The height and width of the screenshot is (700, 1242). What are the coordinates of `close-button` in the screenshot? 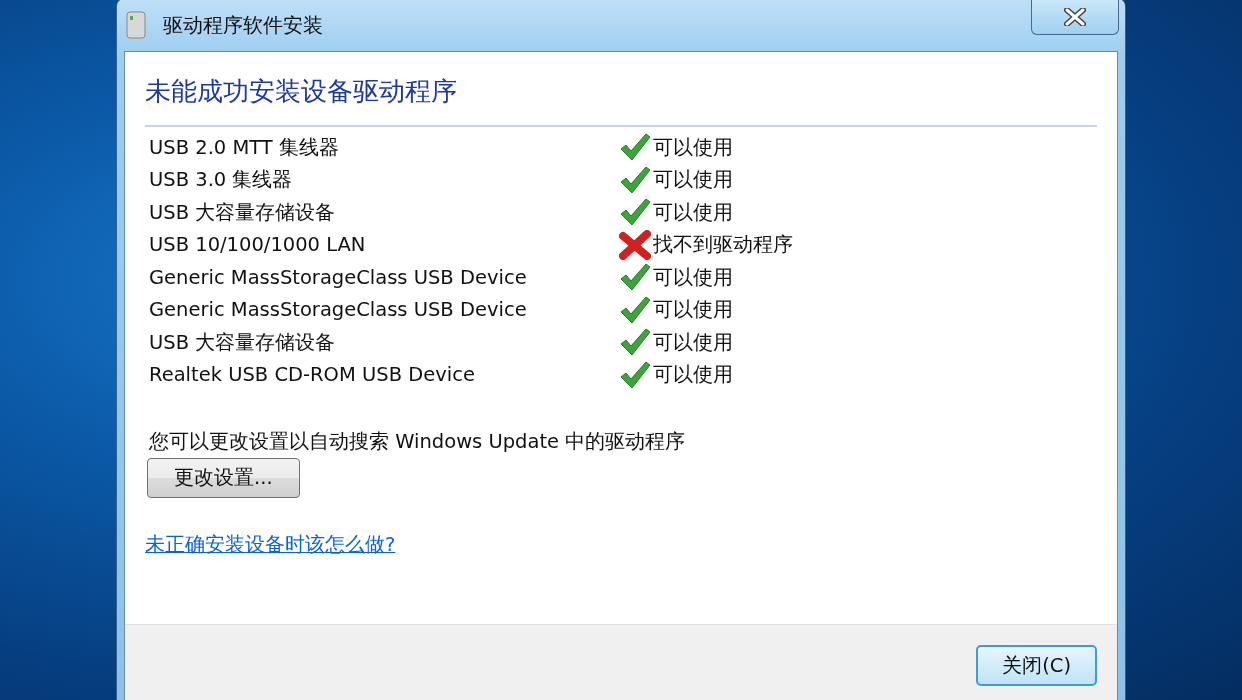 It's located at (1075, 17).